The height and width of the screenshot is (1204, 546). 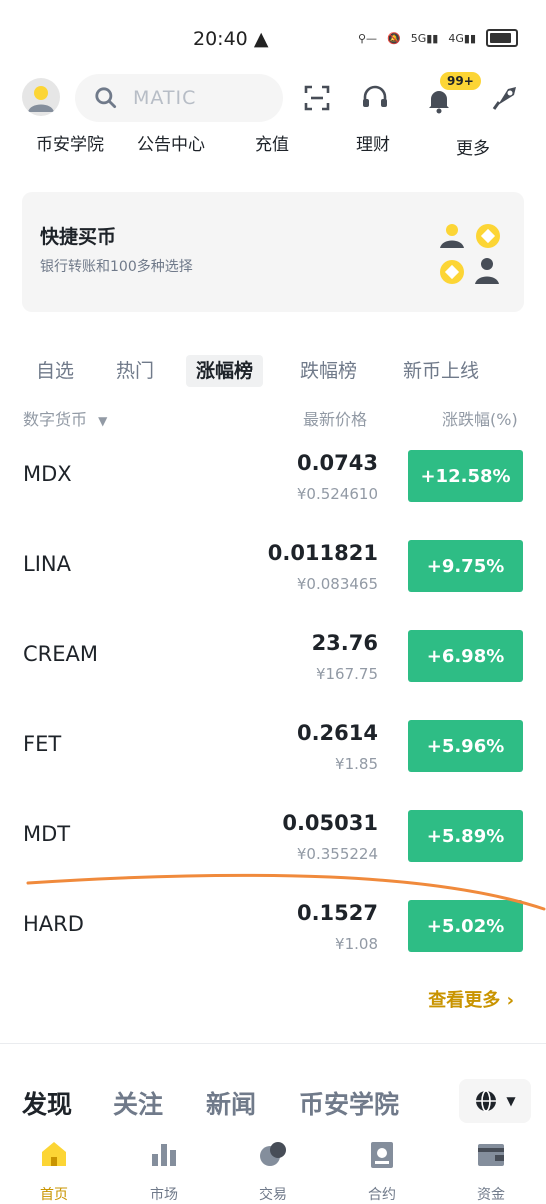 What do you see at coordinates (382, 1171) in the screenshot?
I see `nav-futures: 合约` at bounding box center [382, 1171].